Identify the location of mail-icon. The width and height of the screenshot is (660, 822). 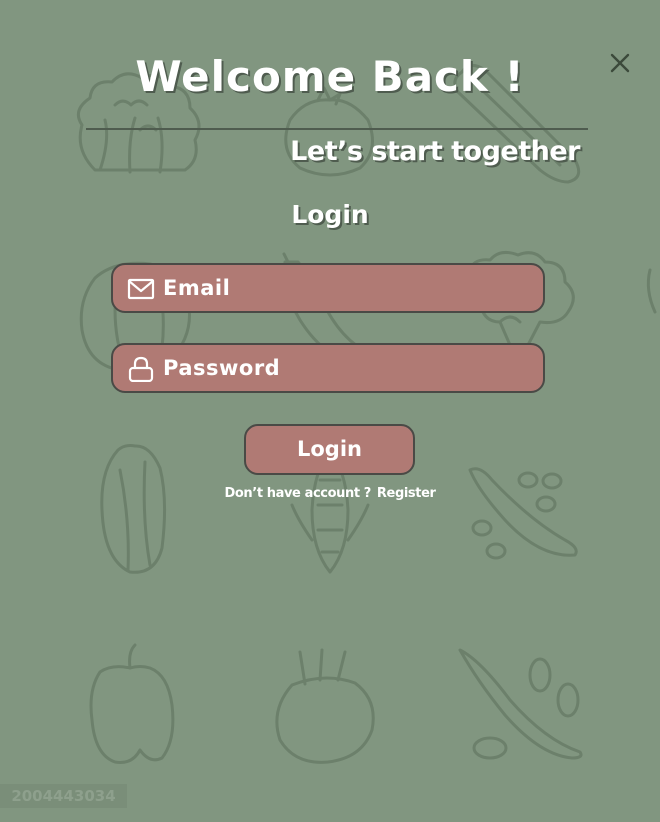
(141, 289).